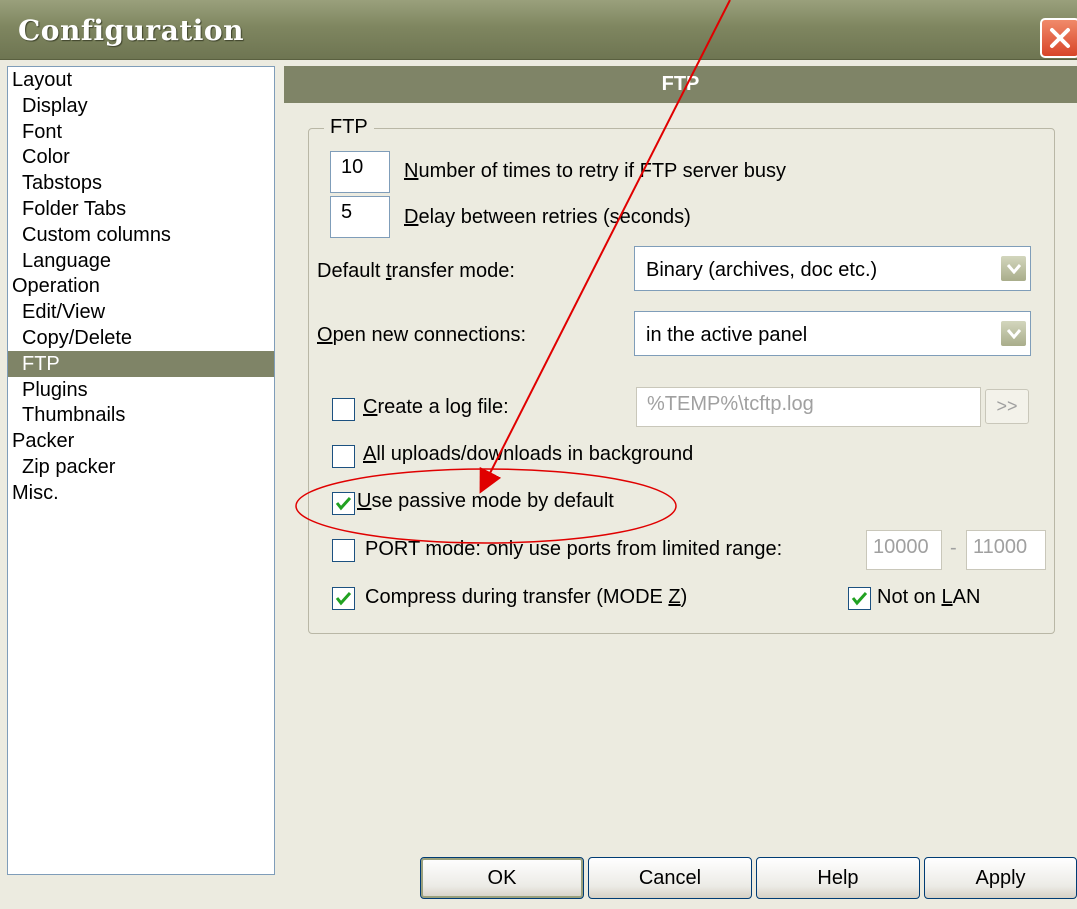 The height and width of the screenshot is (909, 1077). What do you see at coordinates (370, 407) in the screenshot?
I see `log-file-accel: C` at bounding box center [370, 407].